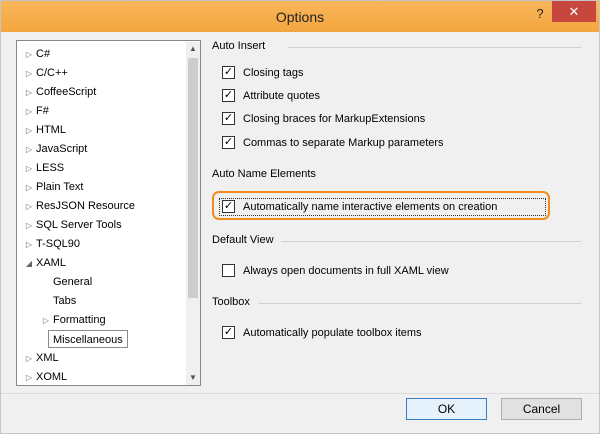 This screenshot has width=600, height=434. I want to click on title-bar: Options ? ✕, so click(300, 16).